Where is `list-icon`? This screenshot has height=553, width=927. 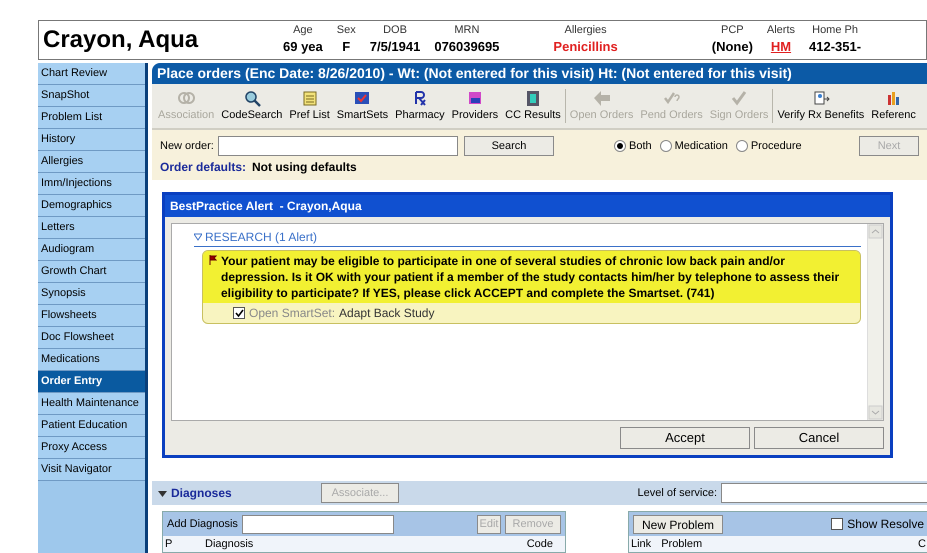
list-icon is located at coordinates (309, 97).